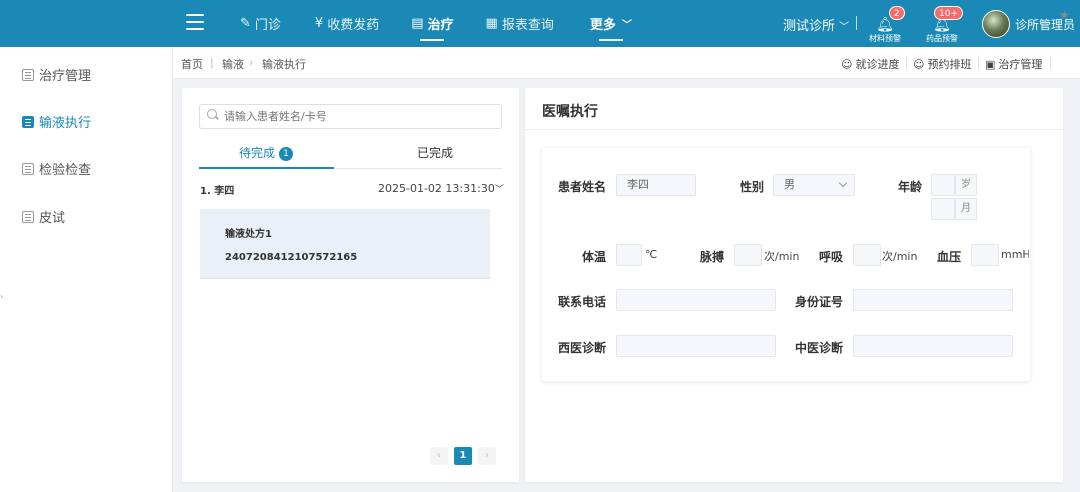 The height and width of the screenshot is (492, 1080). What do you see at coordinates (248, 234) in the screenshot?
I see `prescription-title: 输液处方1` at bounding box center [248, 234].